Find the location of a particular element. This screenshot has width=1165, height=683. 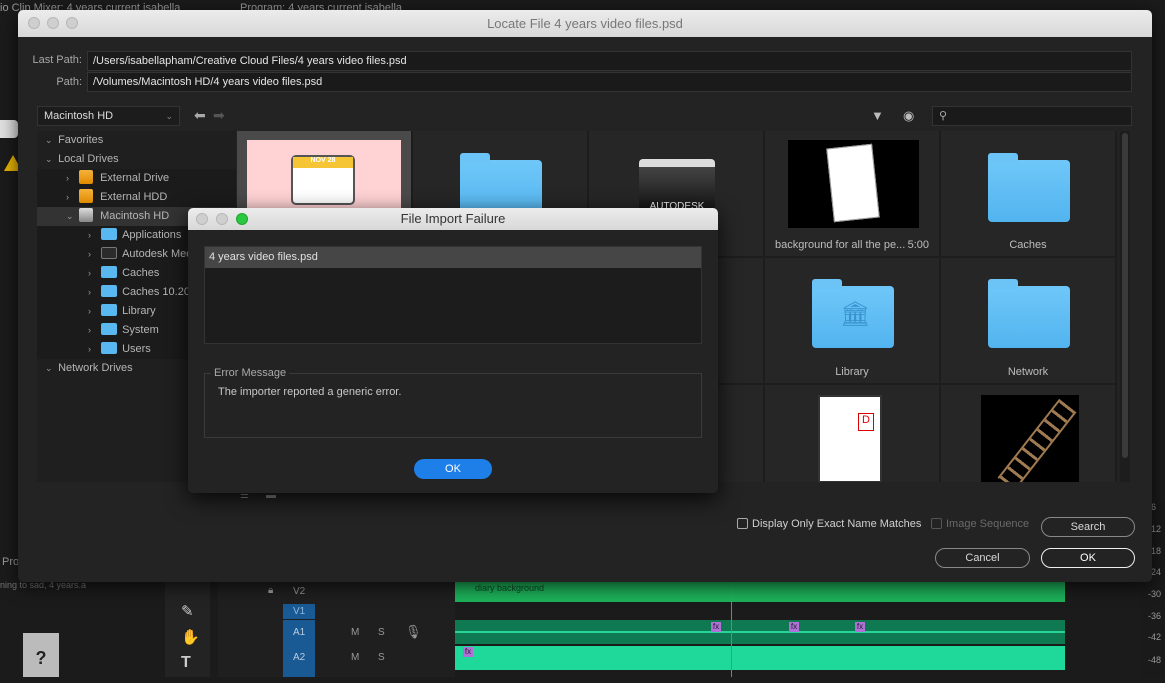

exact-match-checkbox: Display Only Exact Name Matches is located at coordinates (829, 524).